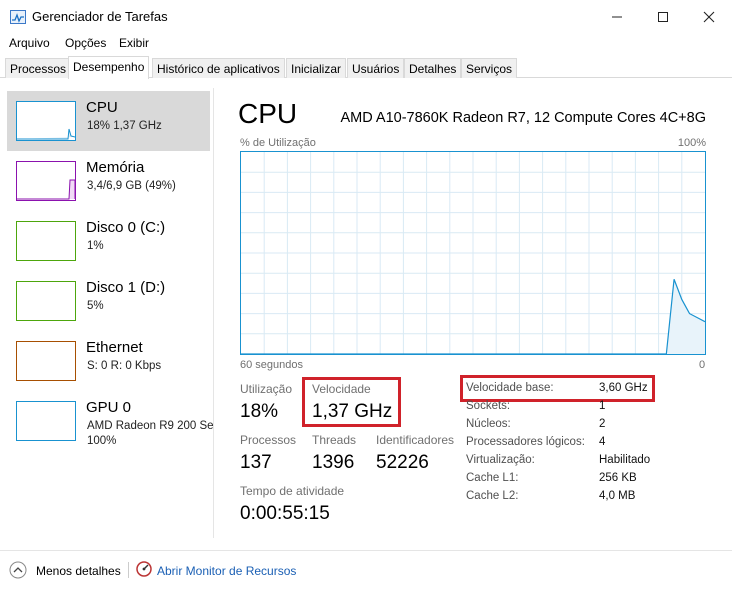 This screenshot has width=732, height=592. Describe the element at coordinates (126, 287) in the screenshot. I see `sidebar-item-label: Disco 1 (D:)` at that location.